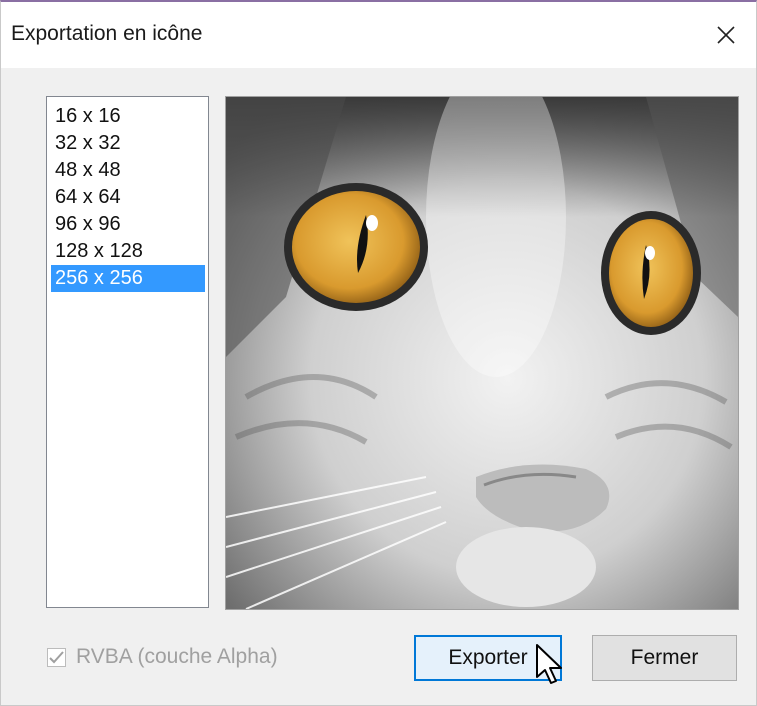  What do you see at coordinates (549, 664) in the screenshot?
I see `arrow-cursor-icon` at bounding box center [549, 664].